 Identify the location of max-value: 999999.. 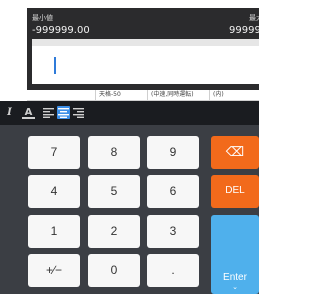
(244, 30).